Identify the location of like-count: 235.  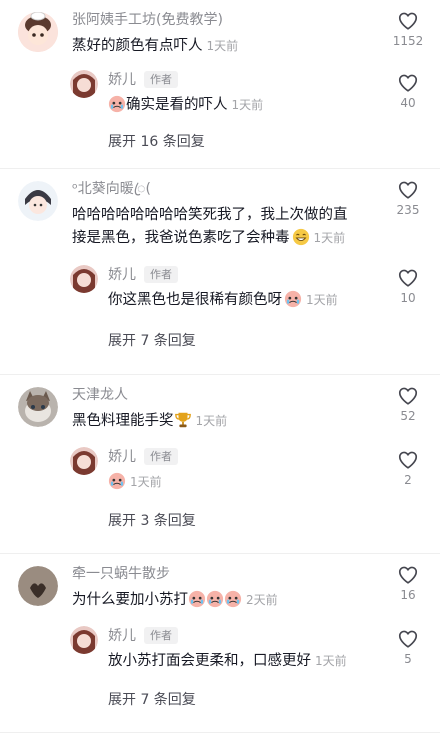
(408, 210).